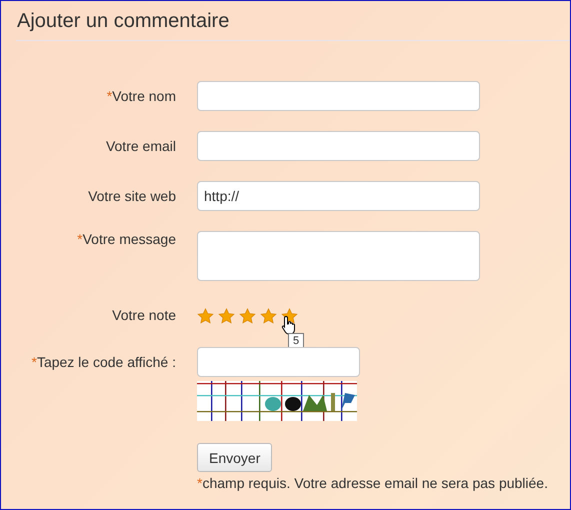 This screenshot has width=571, height=510. I want to click on submit-button: Envoyer, so click(234, 457).